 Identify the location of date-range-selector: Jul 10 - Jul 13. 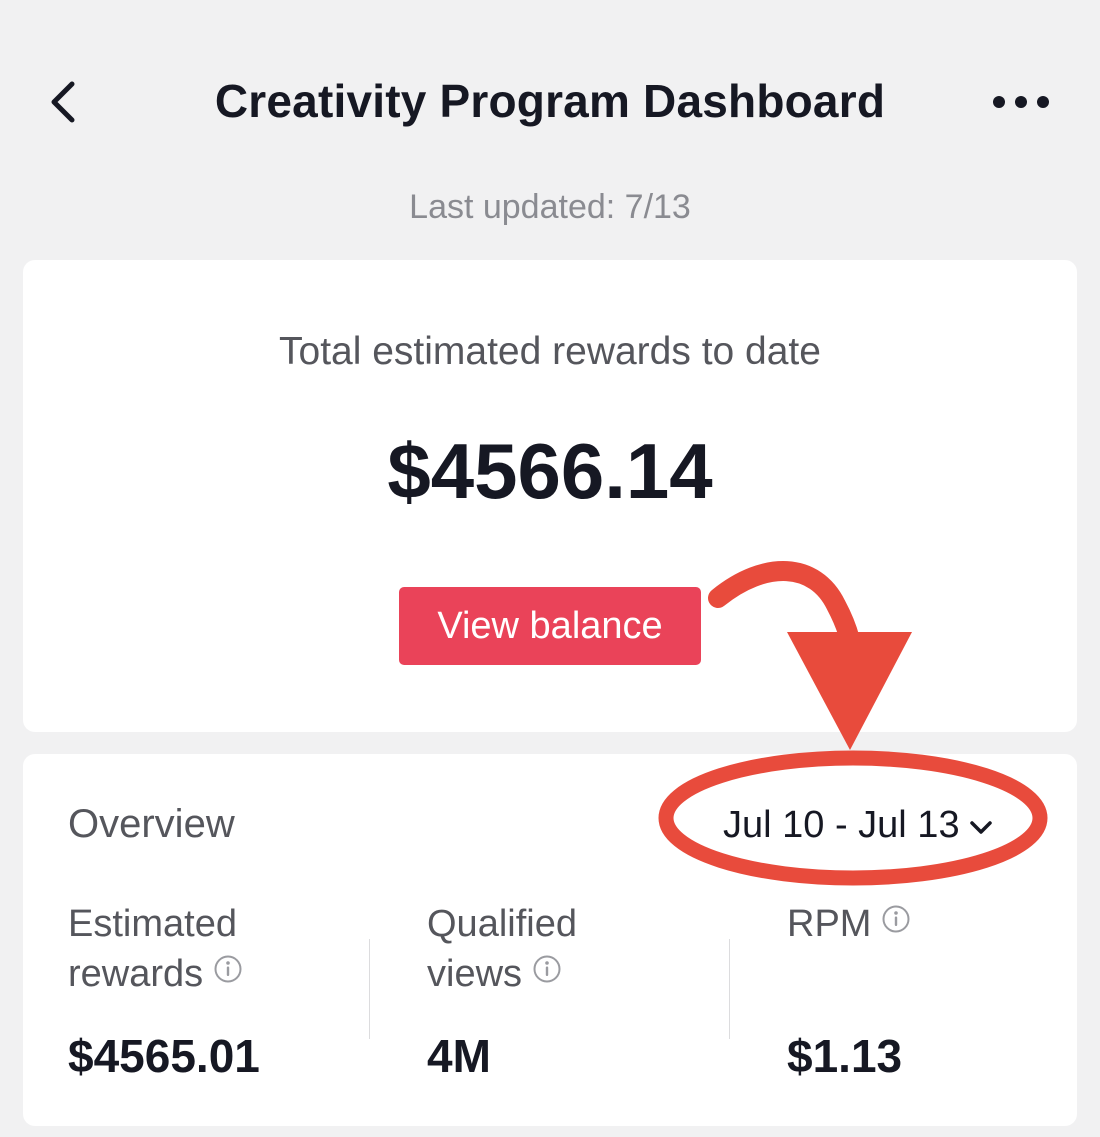
(858, 828).